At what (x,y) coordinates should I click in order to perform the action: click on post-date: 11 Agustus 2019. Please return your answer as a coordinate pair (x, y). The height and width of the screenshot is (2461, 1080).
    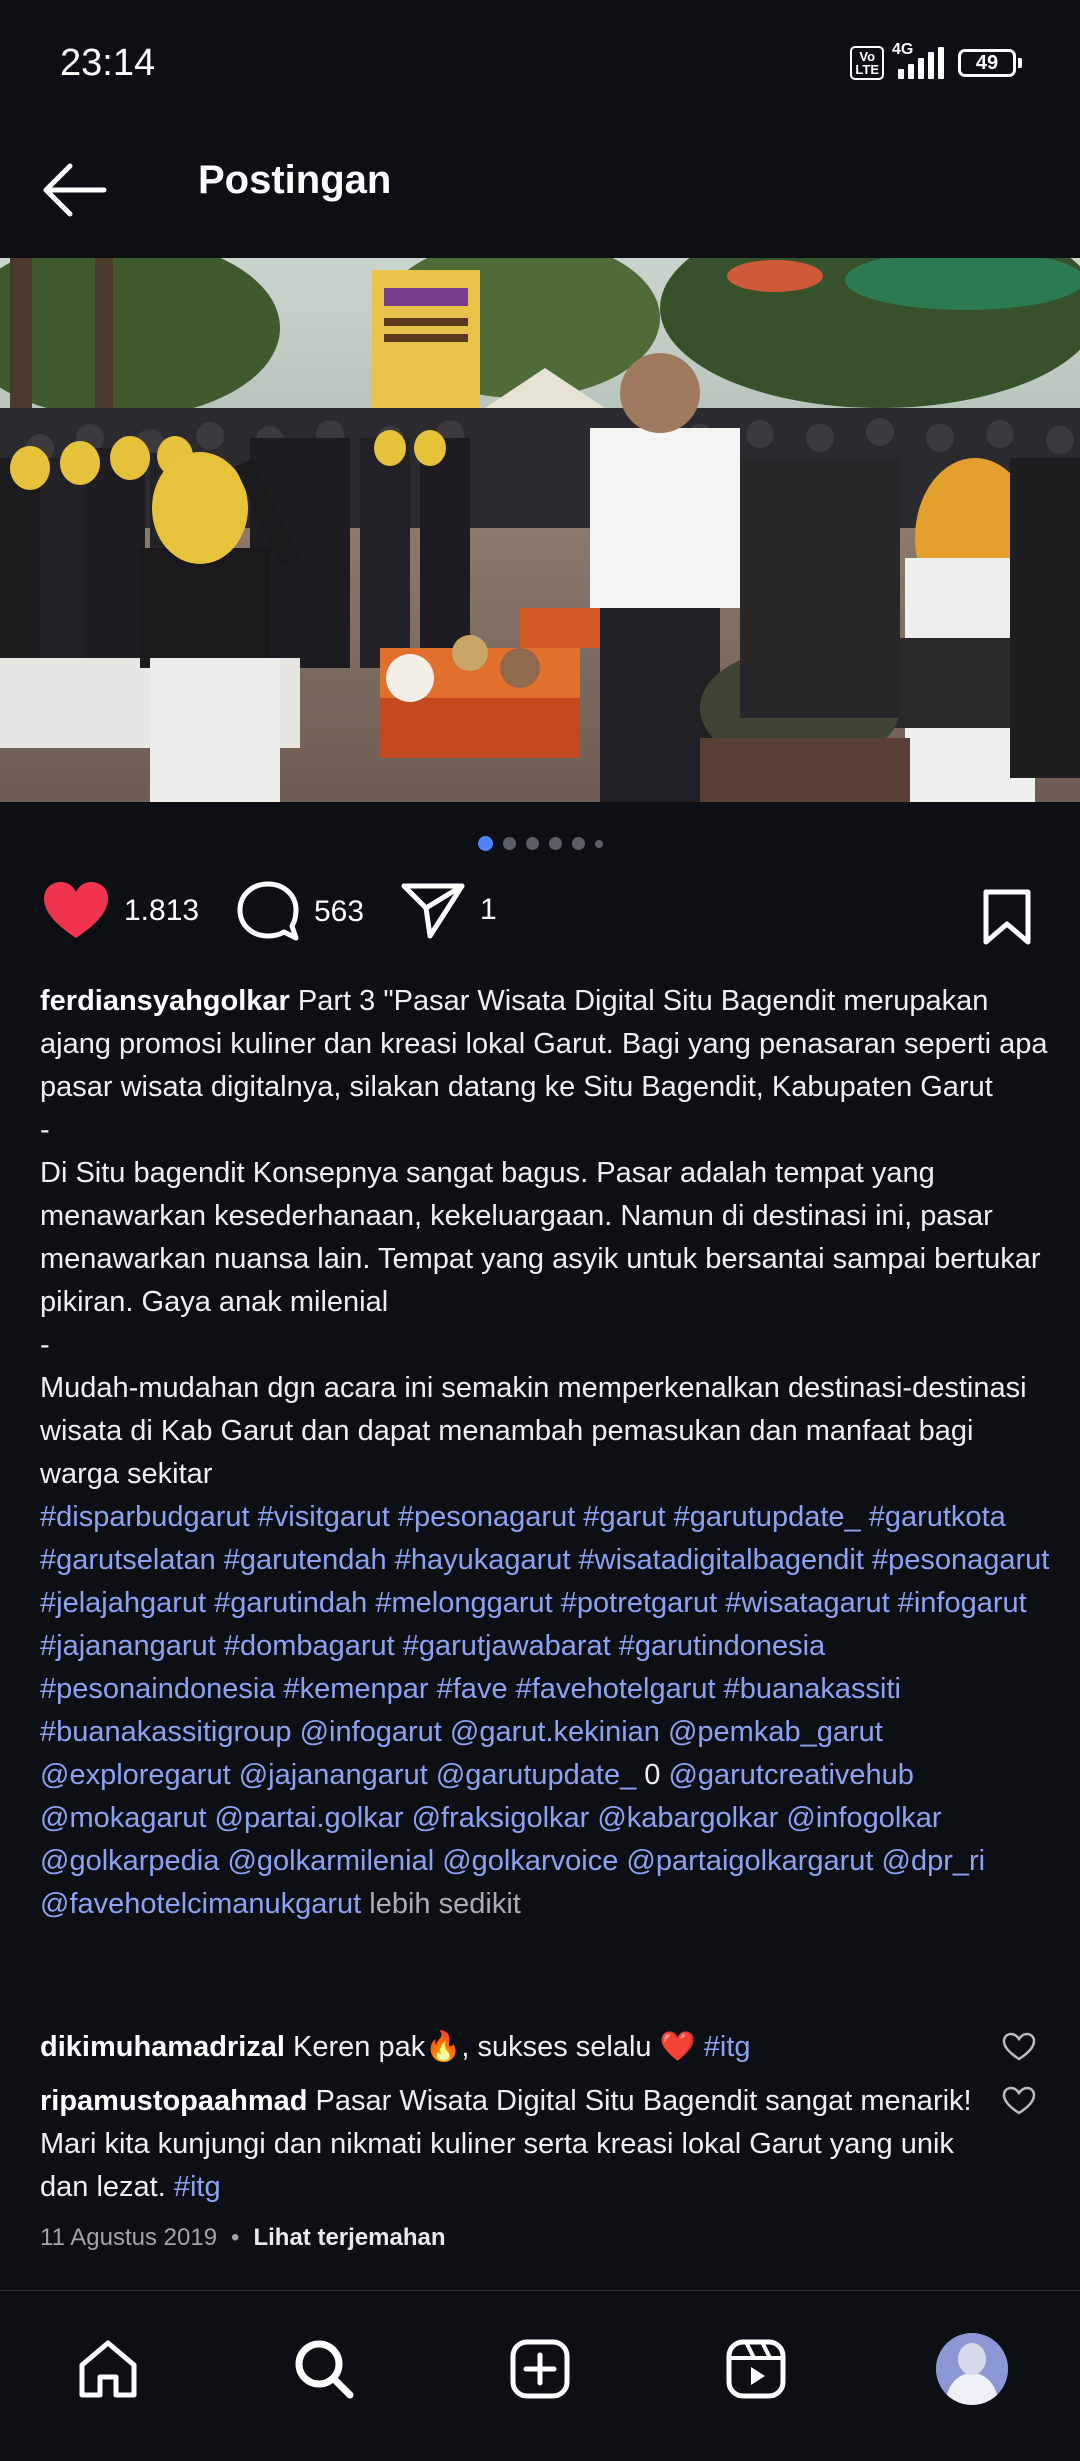
    Looking at the image, I should click on (129, 2237).